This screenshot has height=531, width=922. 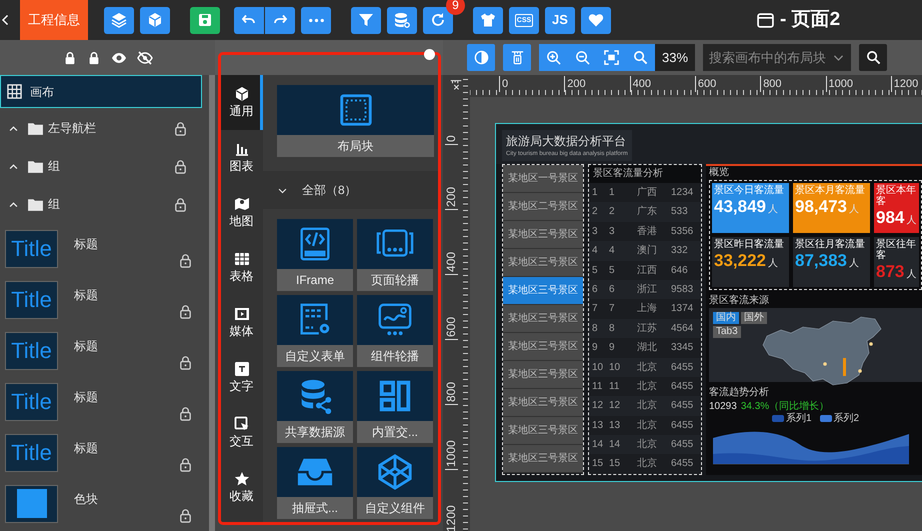 What do you see at coordinates (847, 418) in the screenshot?
I see `legend-label: 系列2` at bounding box center [847, 418].